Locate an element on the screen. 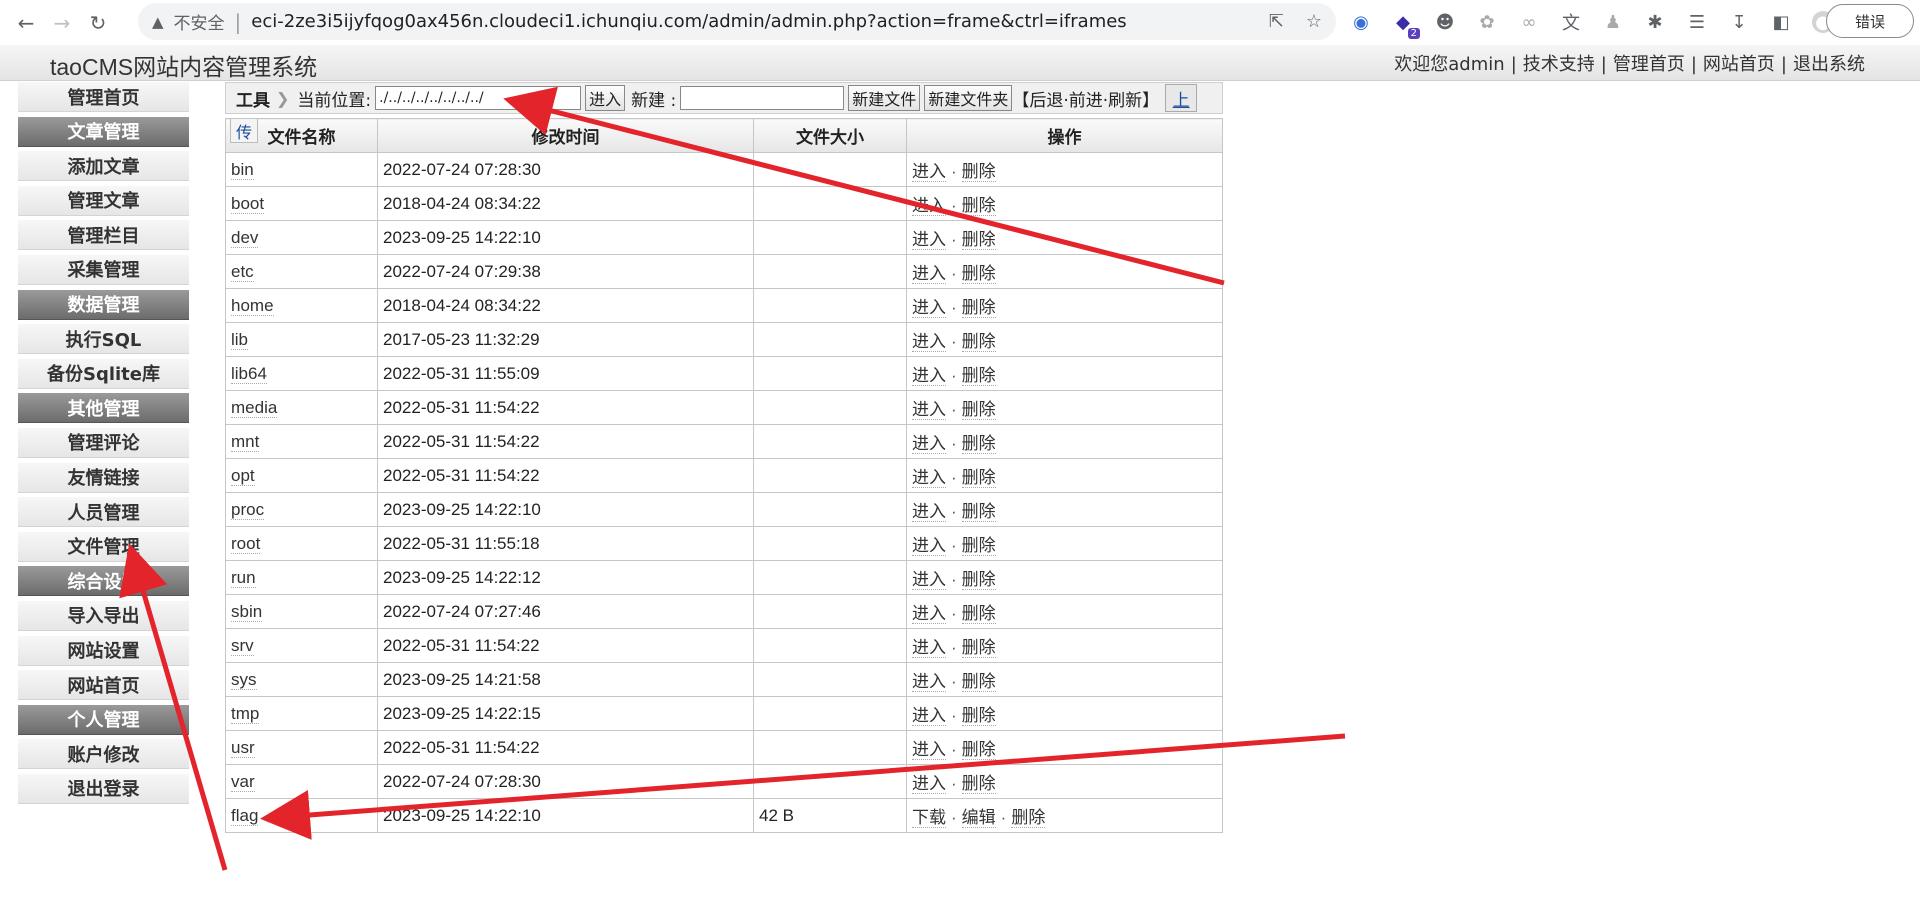 Image resolution: width=1920 pixels, height=917 pixels. sidebar-item: 文件管理 is located at coordinates (103, 546).